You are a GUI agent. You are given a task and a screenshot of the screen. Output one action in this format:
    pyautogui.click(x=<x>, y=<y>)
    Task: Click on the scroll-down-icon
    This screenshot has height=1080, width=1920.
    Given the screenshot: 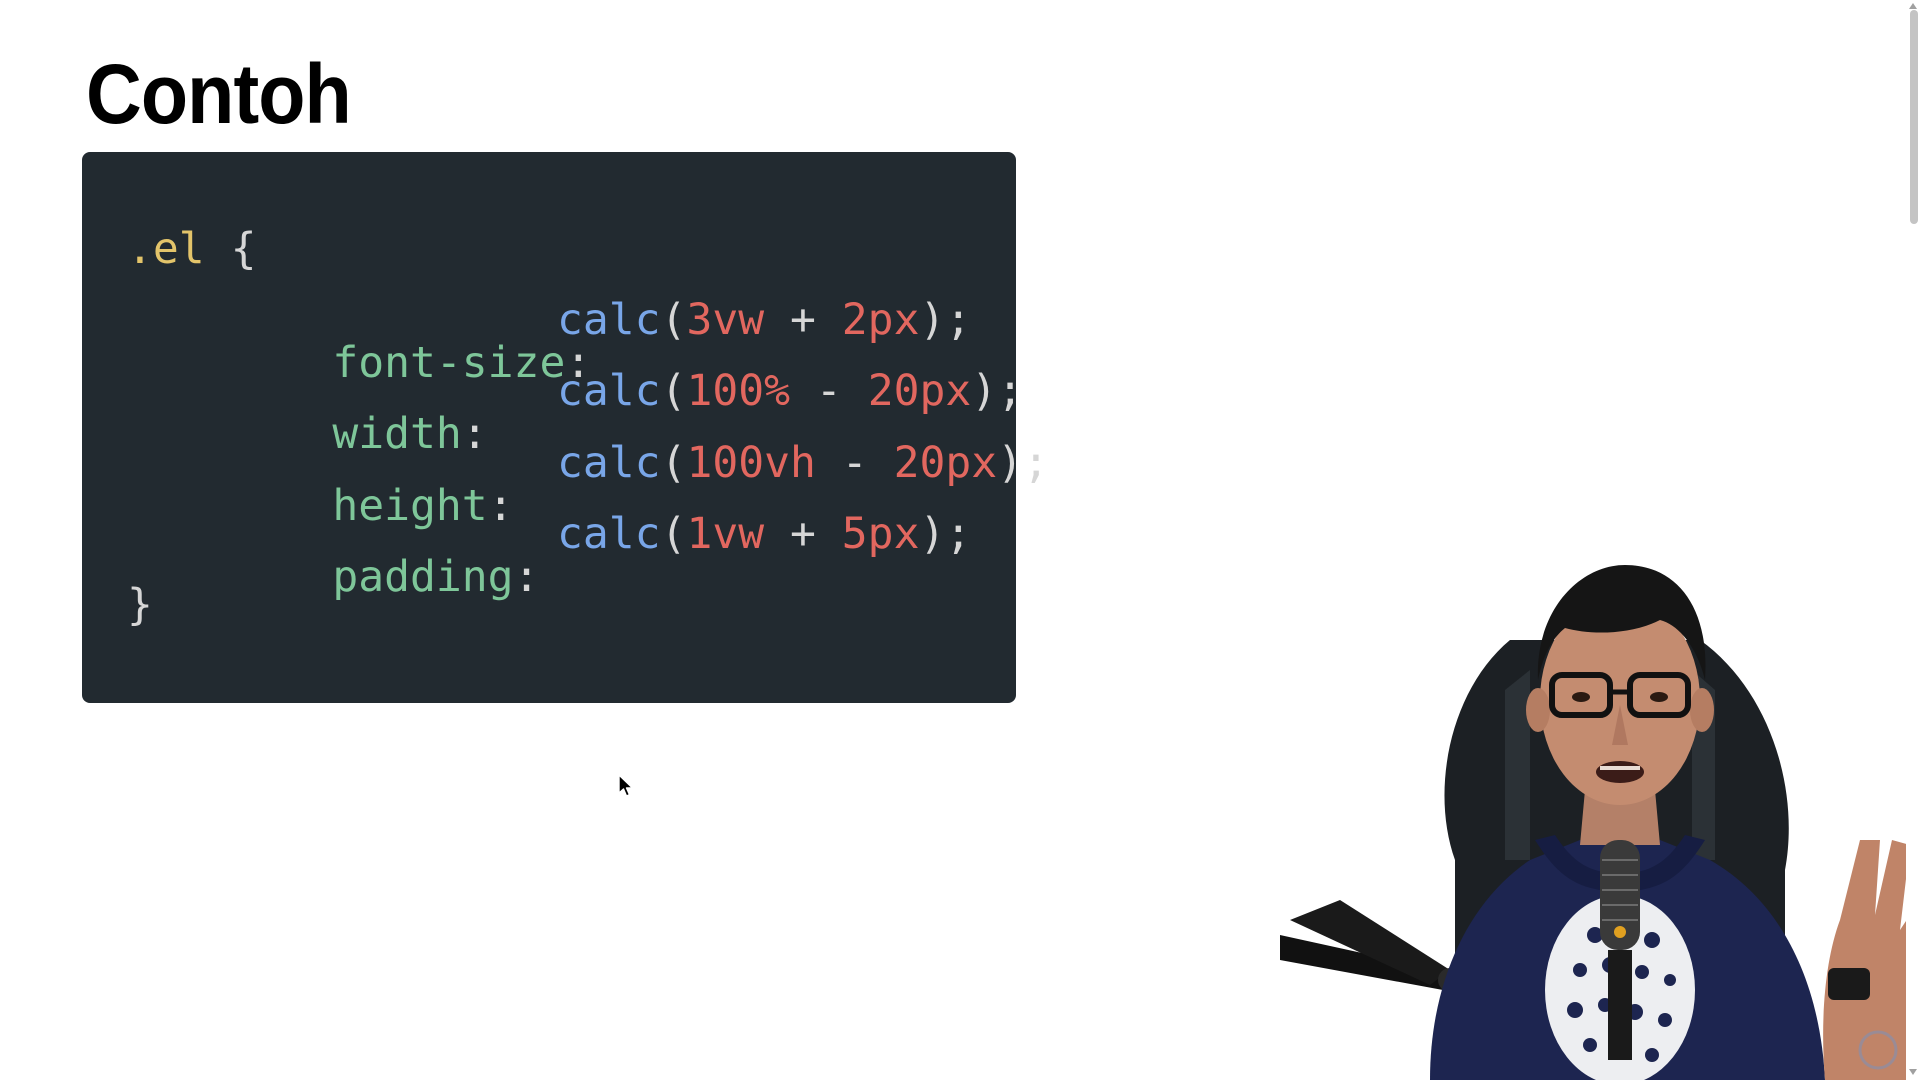 What is the action you would take?
    pyautogui.click(x=1913, y=1072)
    